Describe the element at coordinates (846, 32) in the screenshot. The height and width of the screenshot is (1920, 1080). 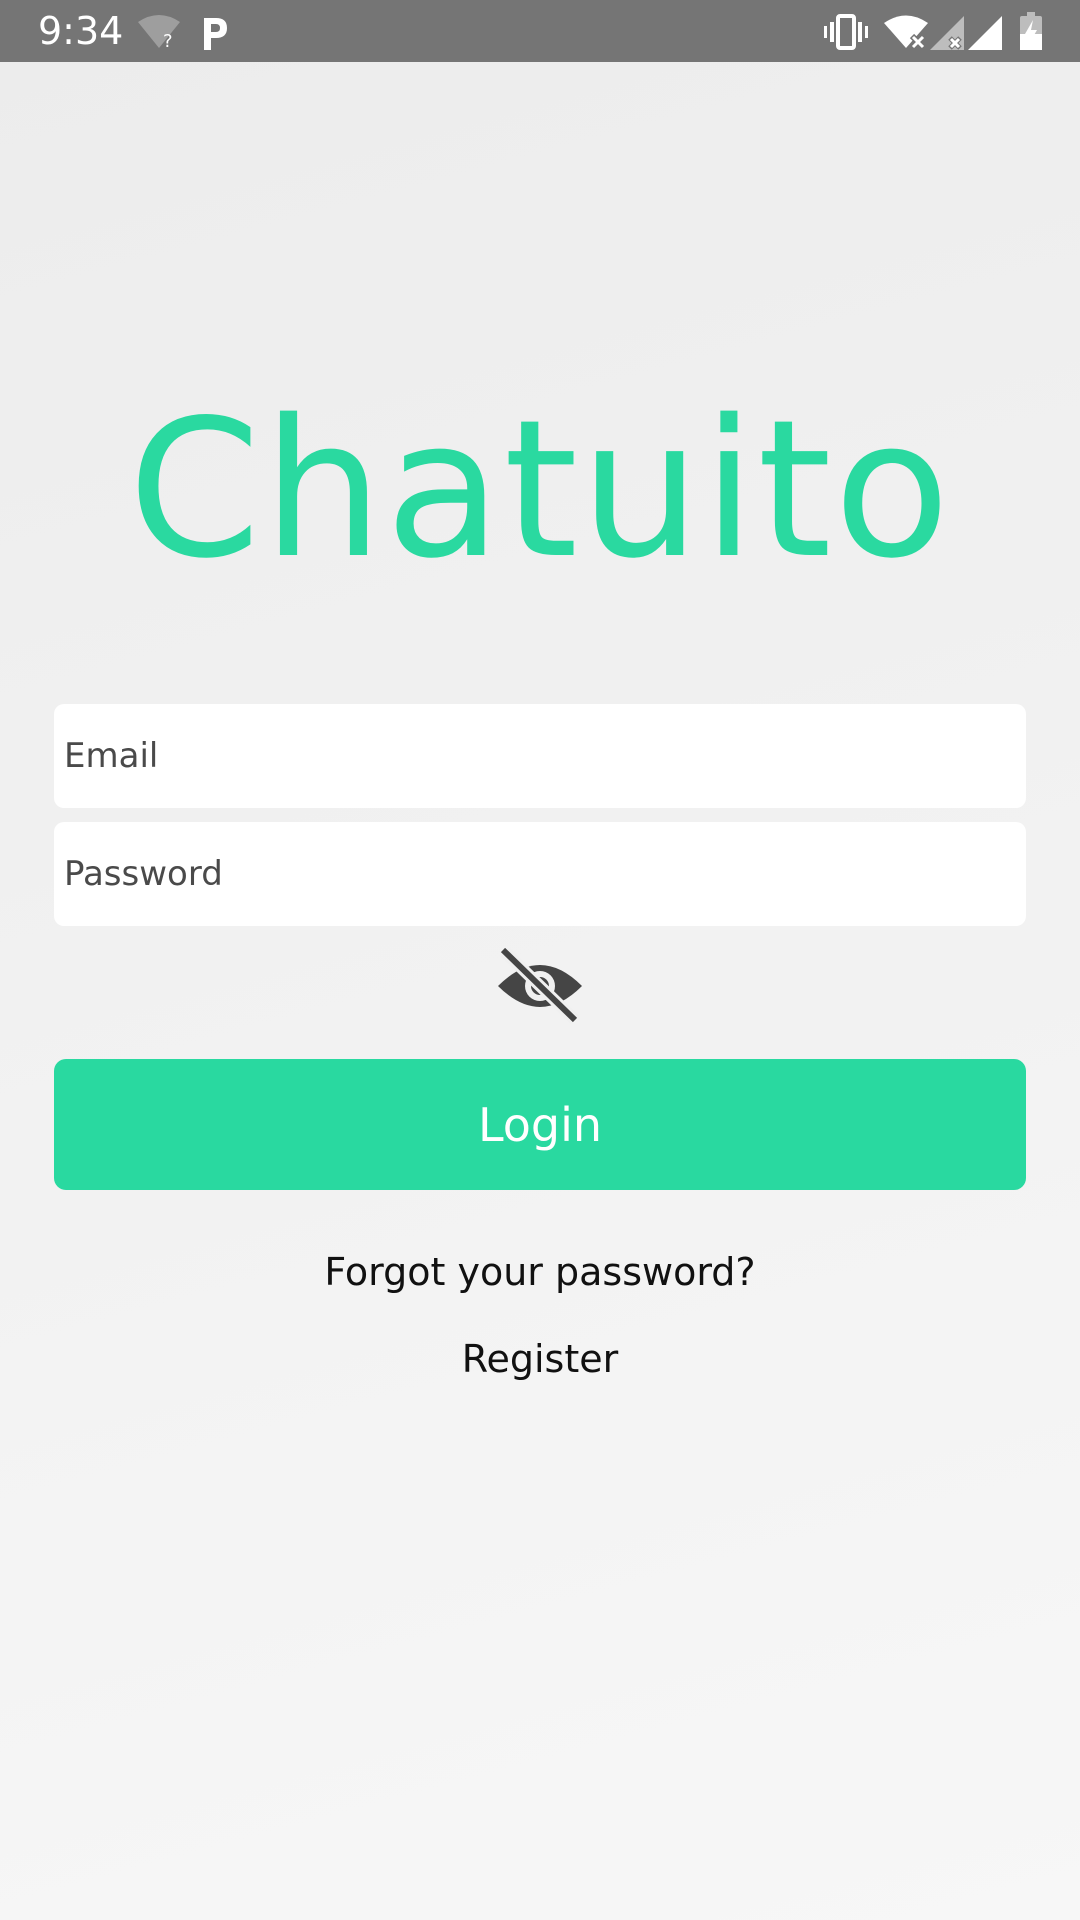
I see `vibrate-icon` at that location.